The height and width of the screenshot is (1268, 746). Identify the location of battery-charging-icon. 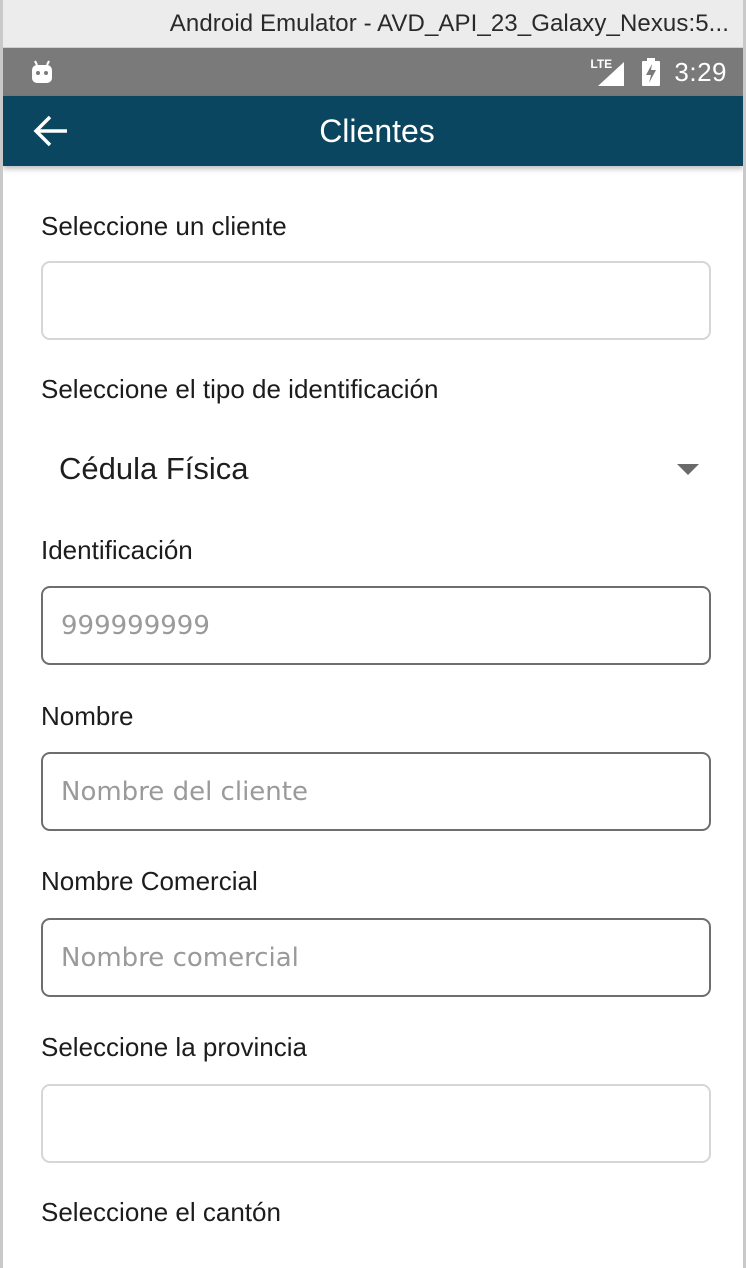
(651, 72).